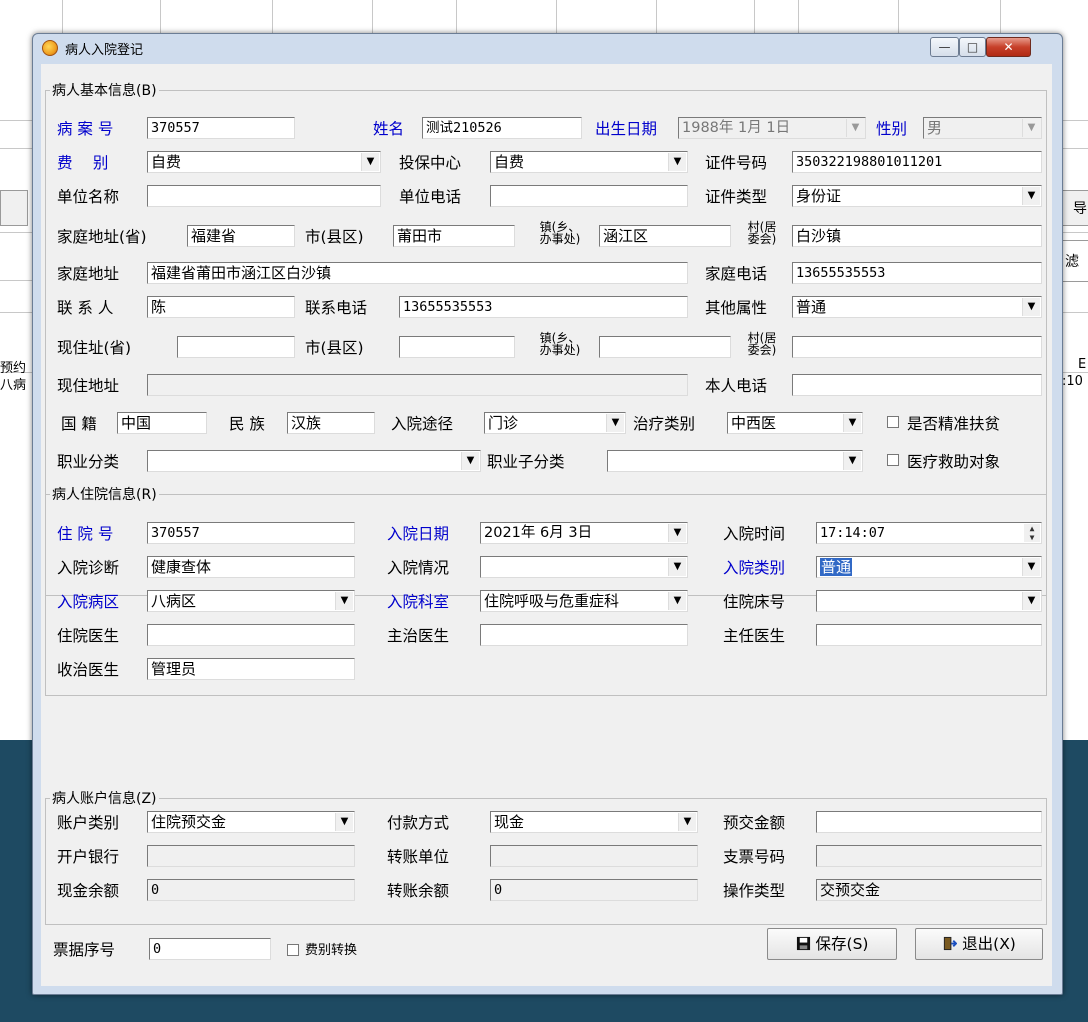 This screenshot has height=1022, width=1088. What do you see at coordinates (594, 856) in the screenshot?
I see `transfer-unit-input` at bounding box center [594, 856].